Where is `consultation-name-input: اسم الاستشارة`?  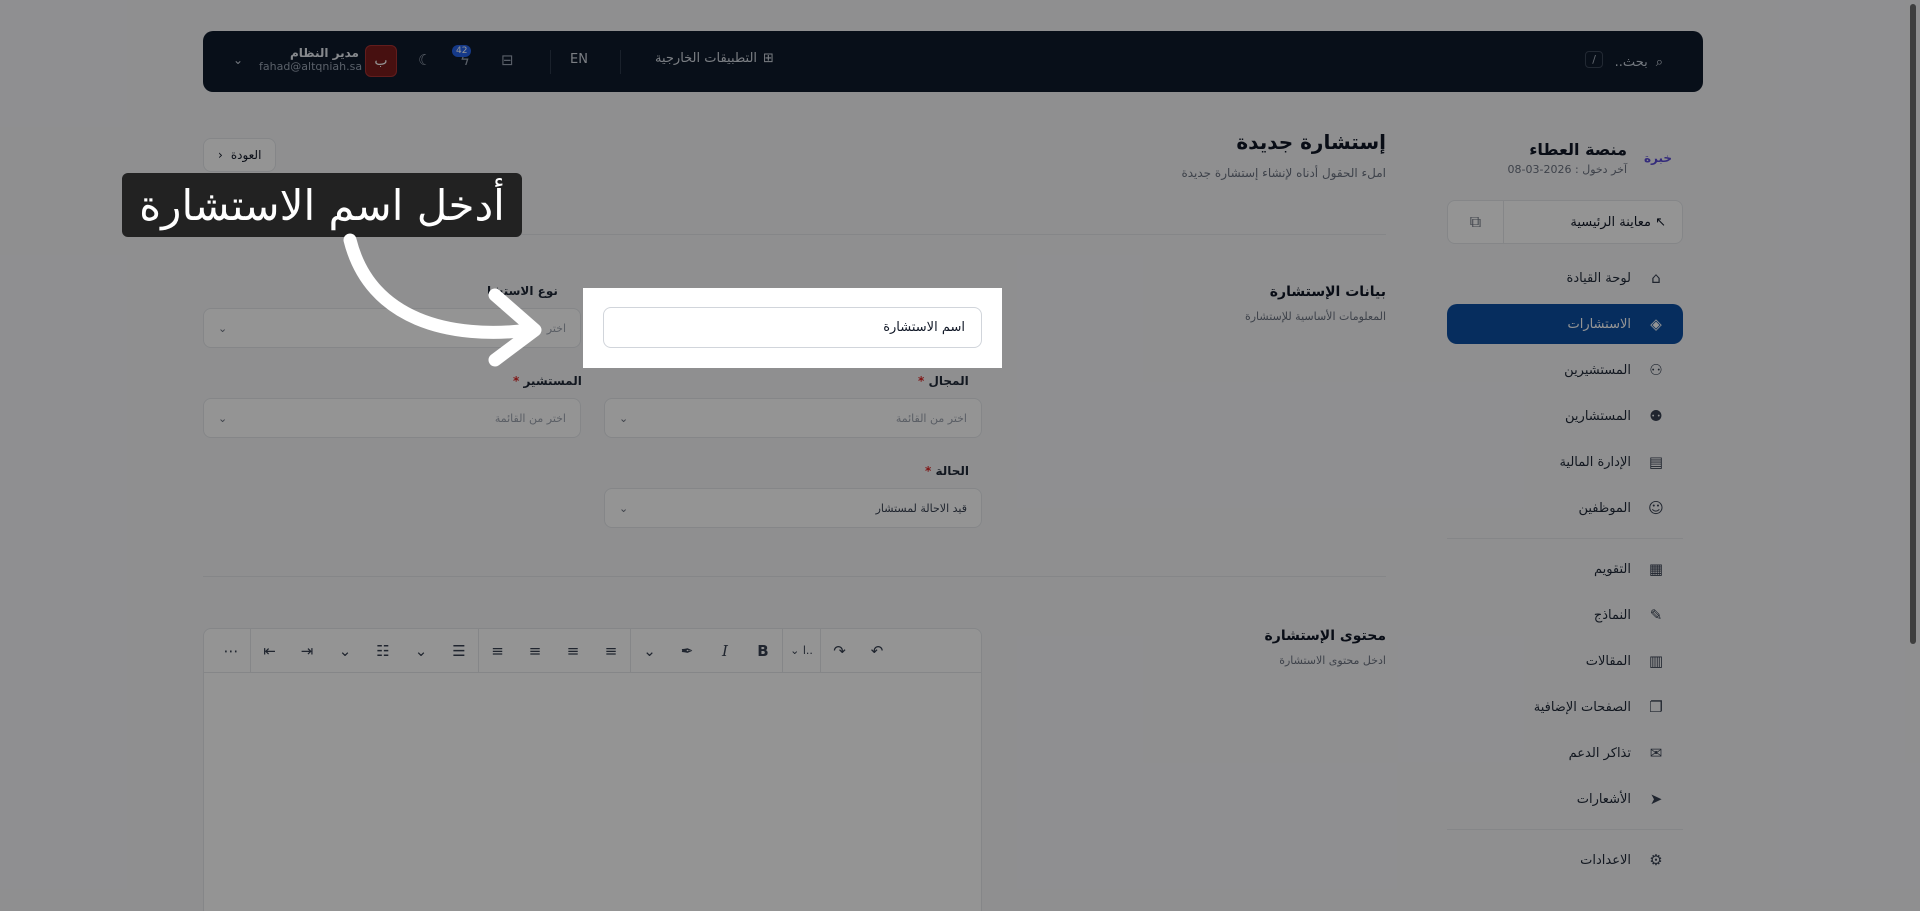
consultation-name-input: اسم الاستشارة is located at coordinates (792, 327).